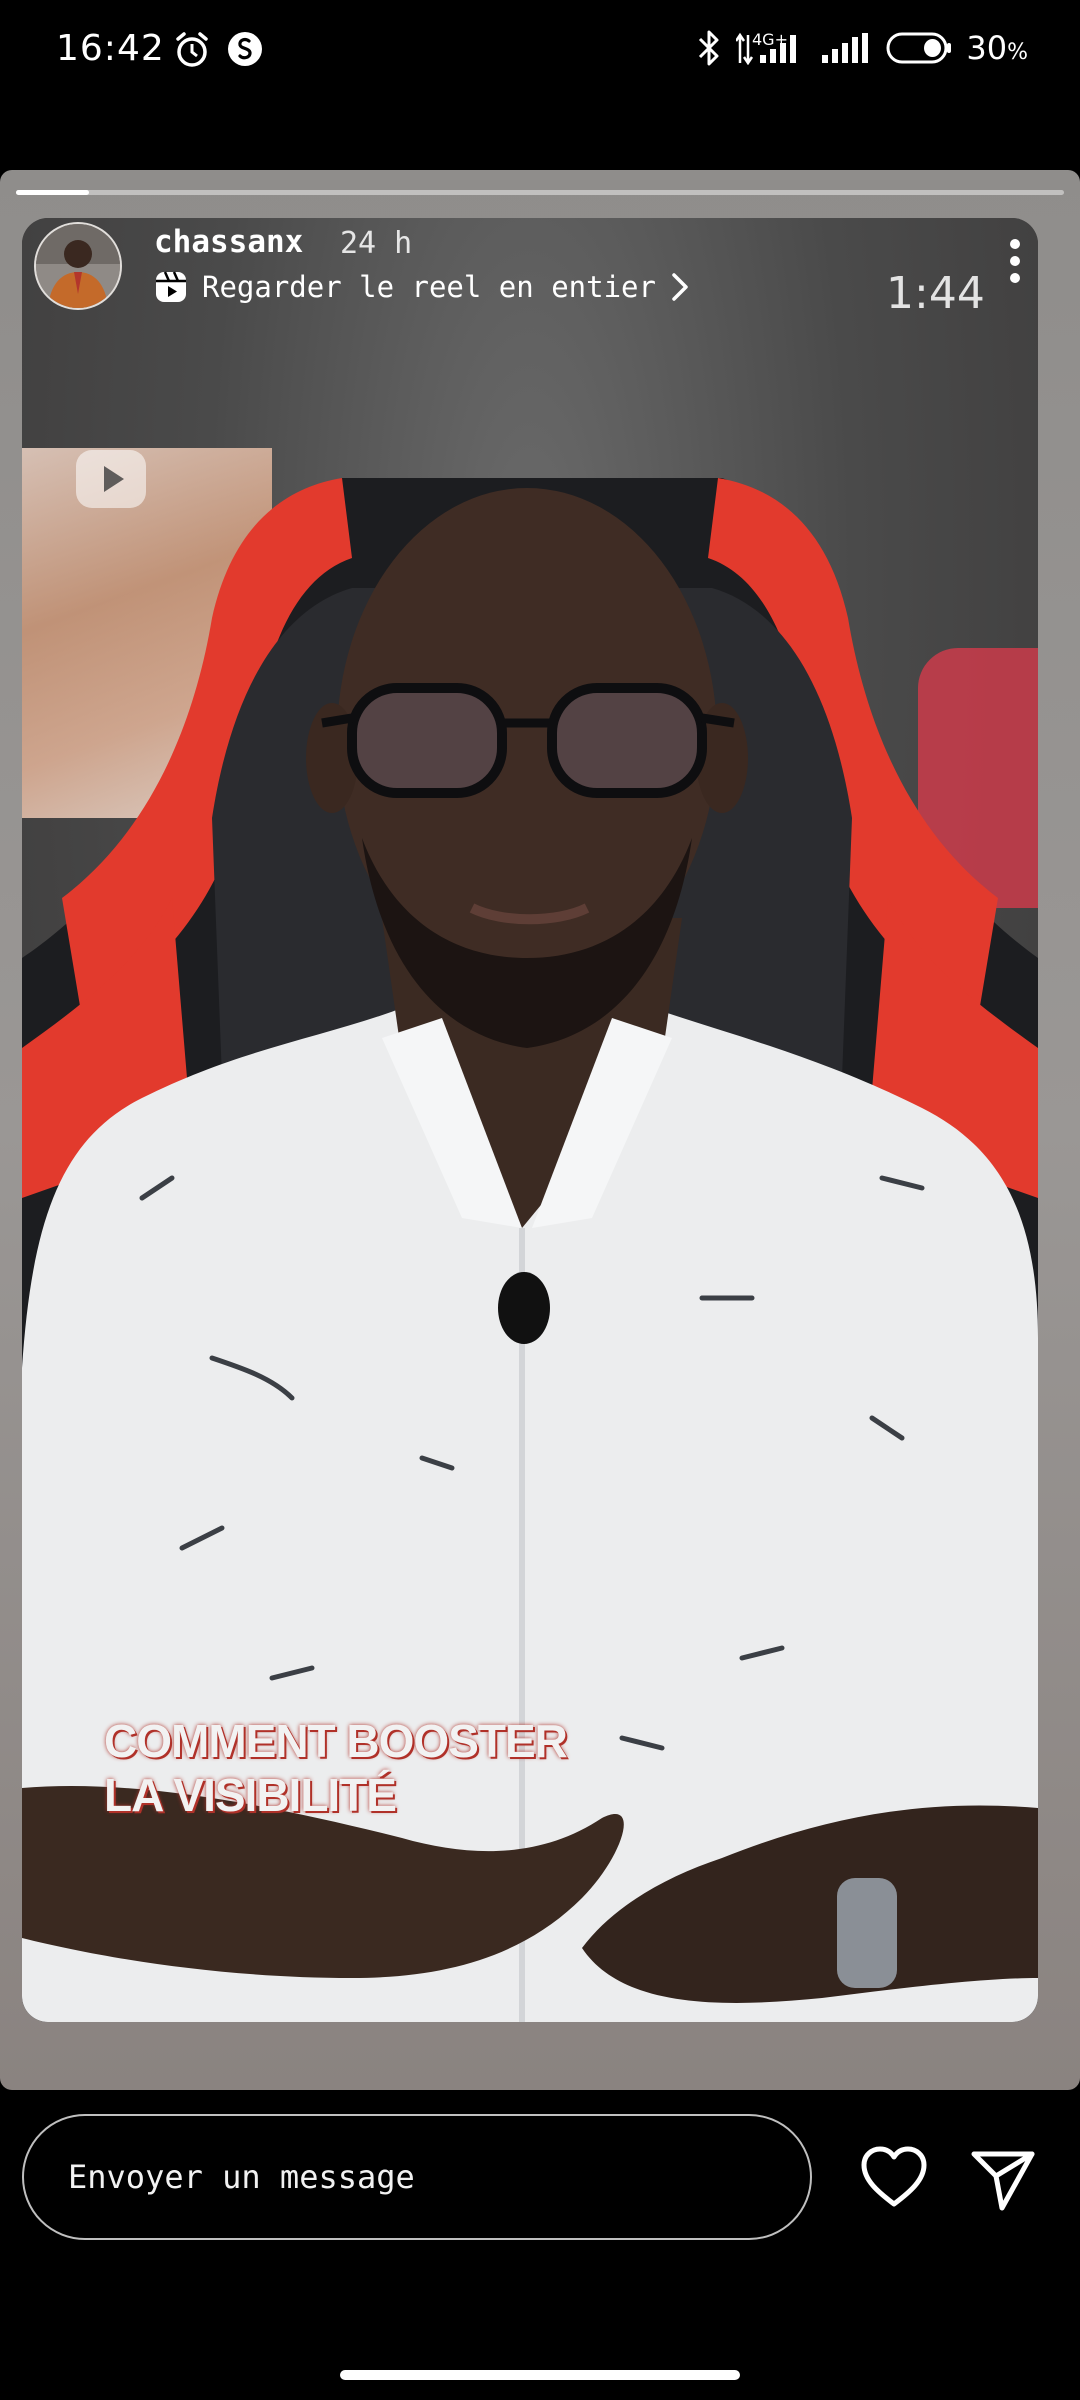 This screenshot has height=2400, width=1080. What do you see at coordinates (110, 48) in the screenshot?
I see `status-time: 16:42` at bounding box center [110, 48].